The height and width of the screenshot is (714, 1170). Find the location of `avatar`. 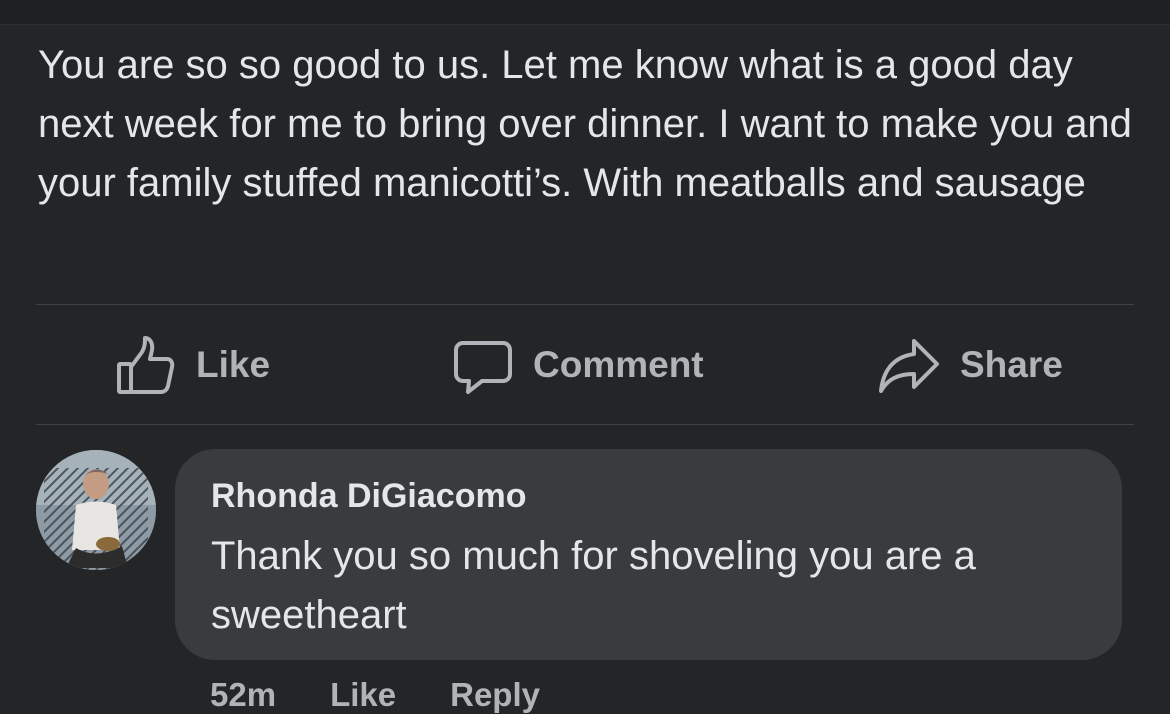

avatar is located at coordinates (96, 510).